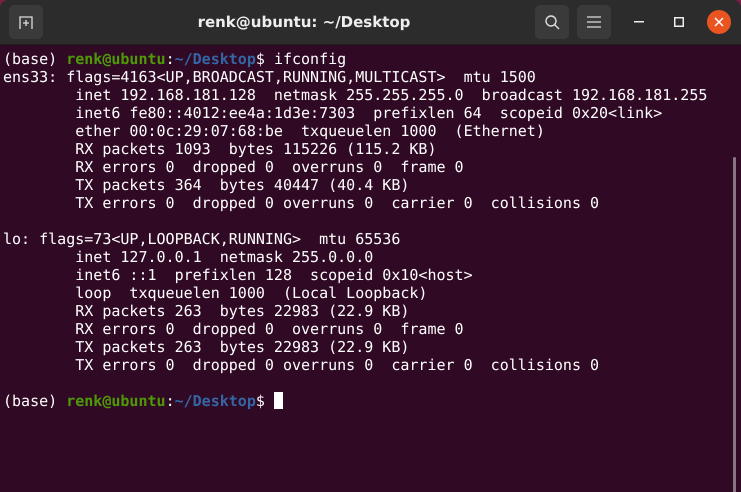 The width and height of the screenshot is (741, 492). I want to click on output-line: ether 00:0c:29:07:68:be txqueuelen 1000 (Ethernet), so click(310, 131).